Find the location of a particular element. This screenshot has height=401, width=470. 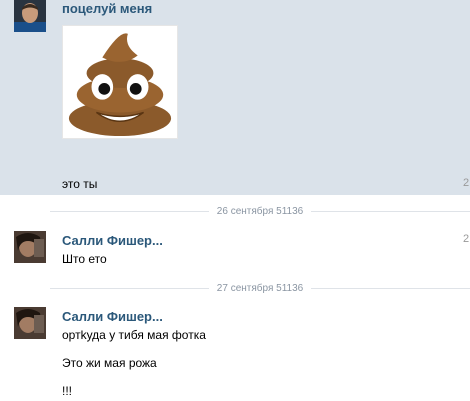

message-text: Што ето is located at coordinates (84, 259).